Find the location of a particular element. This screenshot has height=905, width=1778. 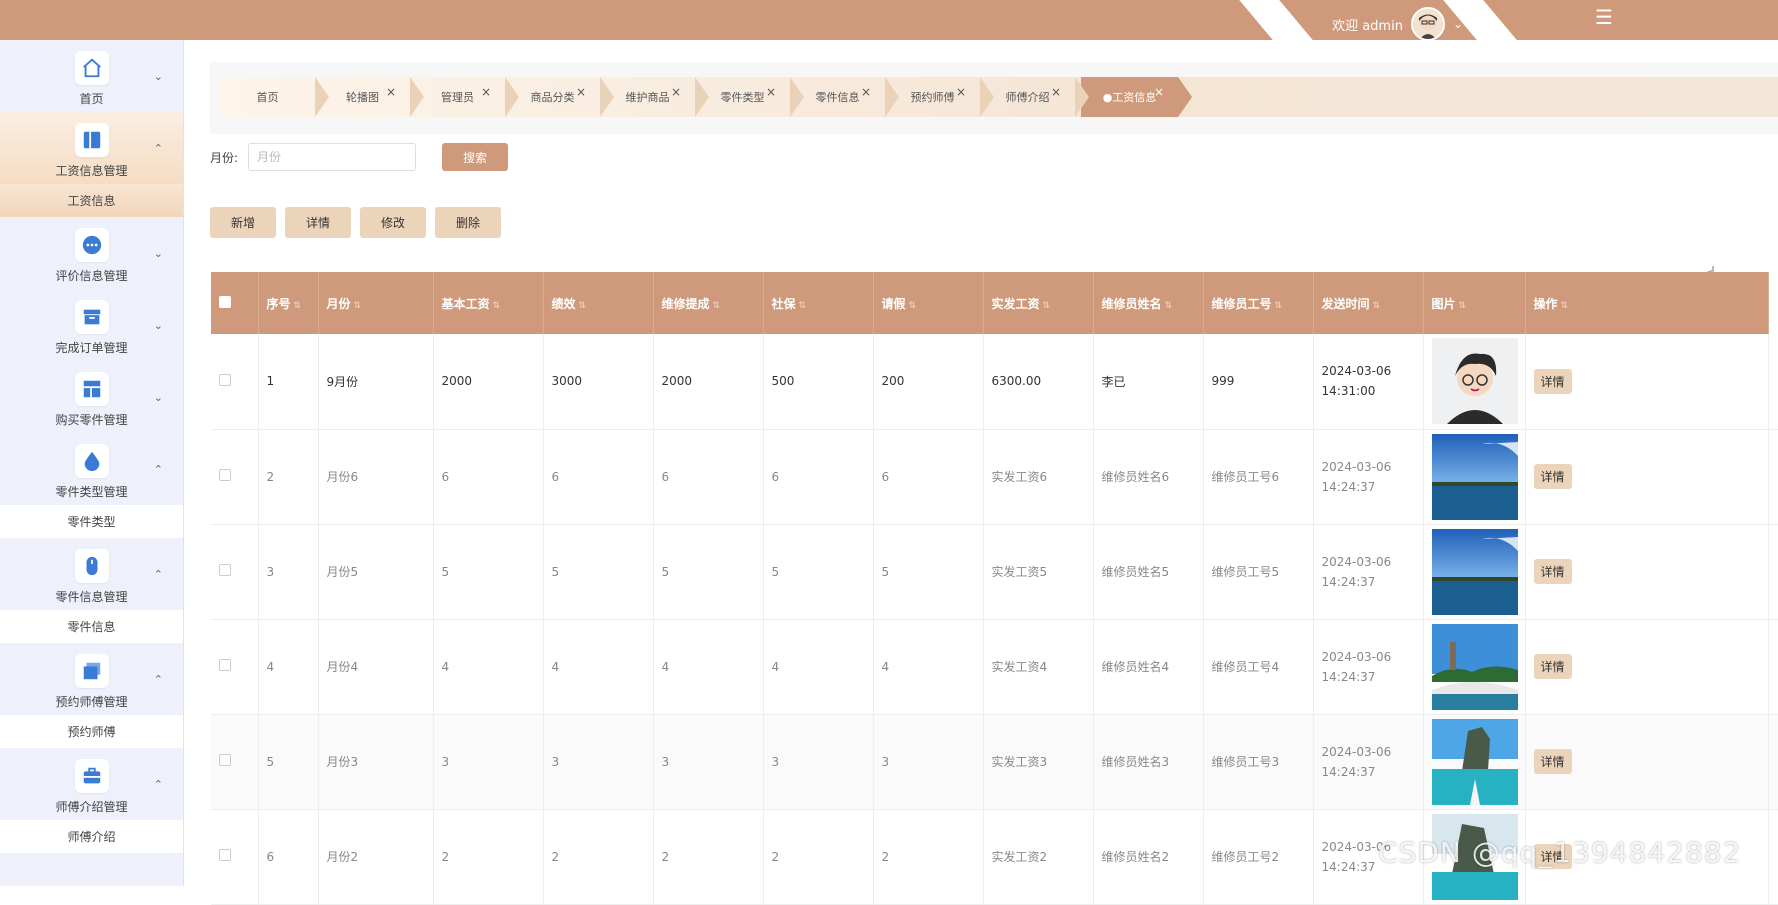

delete-button: 删除 is located at coordinates (468, 222).